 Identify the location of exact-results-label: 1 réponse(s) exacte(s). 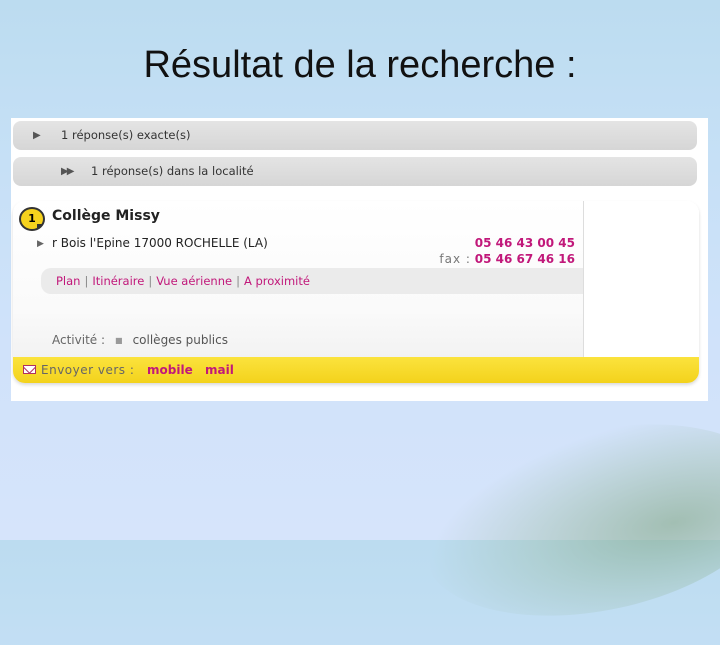
(126, 135).